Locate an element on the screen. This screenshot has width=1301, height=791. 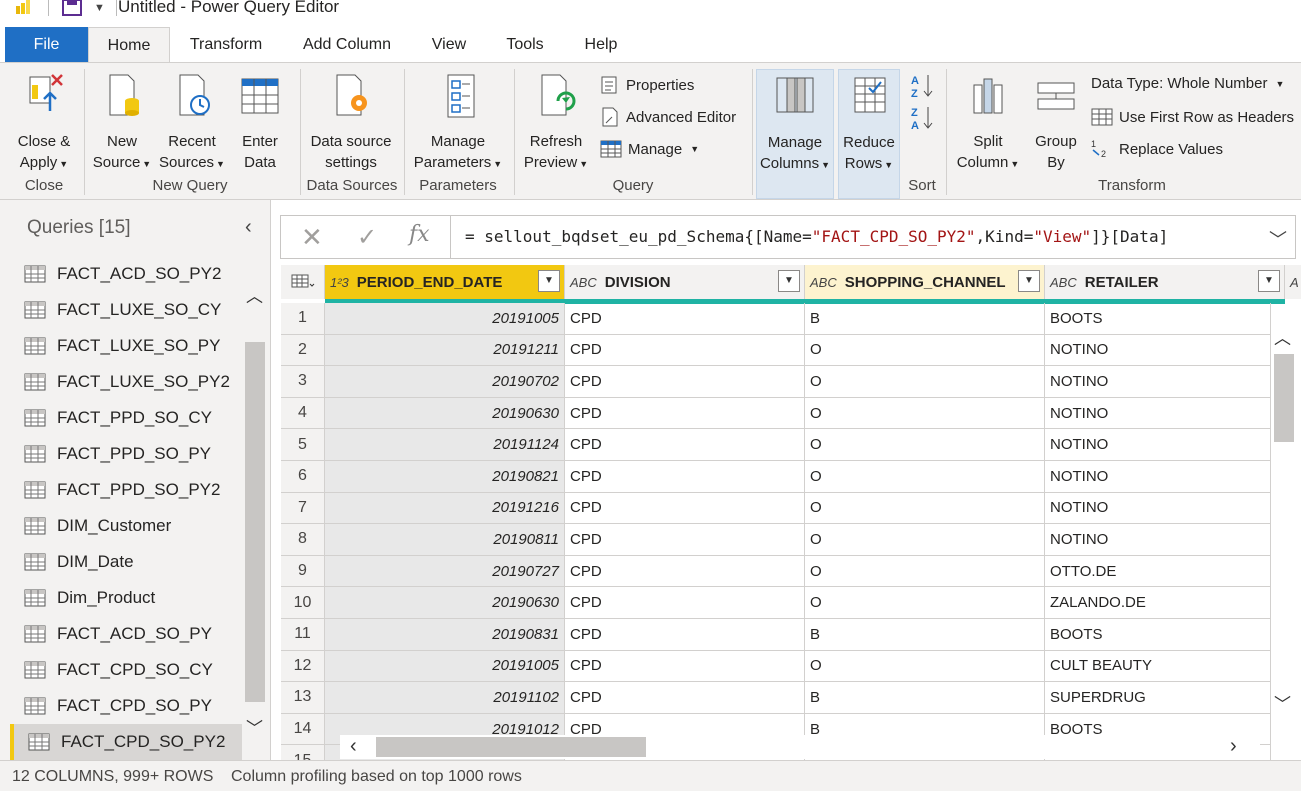
table-cell: OTTO.DE is located at coordinates (1158, 571).